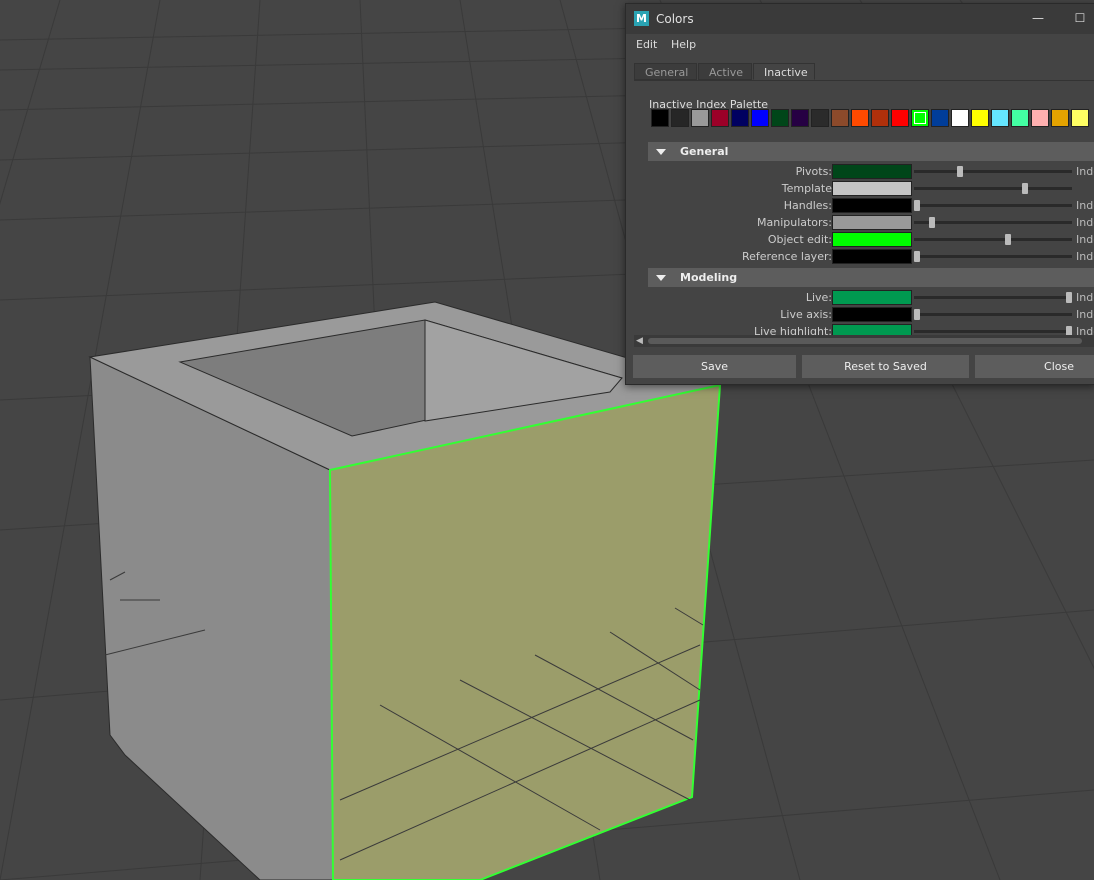 The height and width of the screenshot is (880, 1094). I want to click on color-setting-row: Template, so click(871, 188).